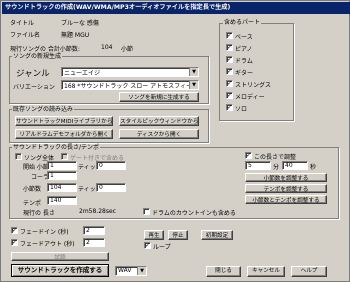  Describe the element at coordinates (147, 245) in the screenshot. I see `loop-checkbox: ✓` at that location.